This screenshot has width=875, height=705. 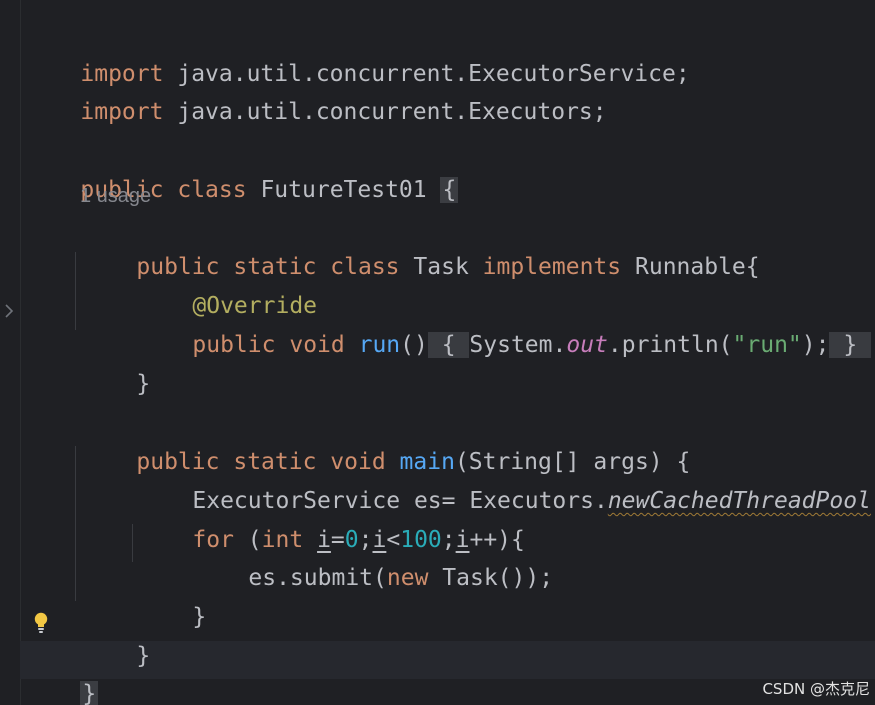 What do you see at coordinates (518, 345) in the screenshot?
I see `system-ref: System.` at bounding box center [518, 345].